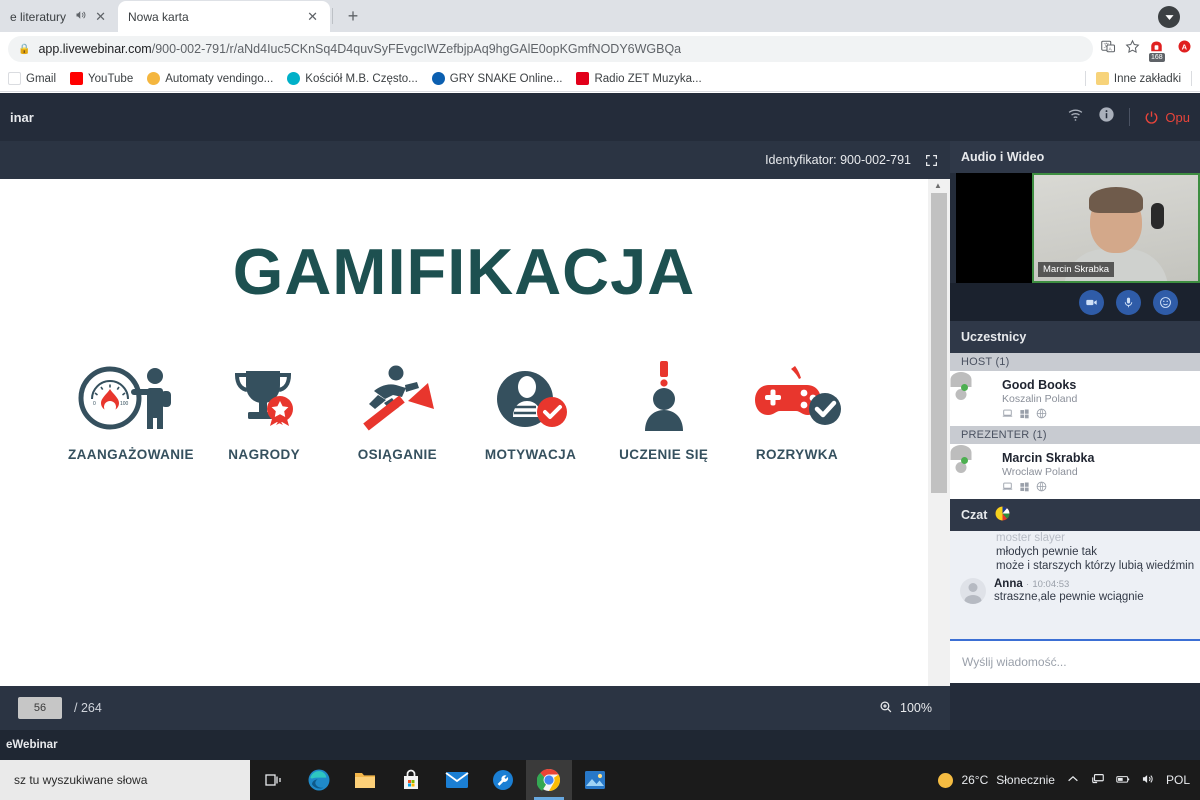 The height and width of the screenshot is (800, 1200). Describe the element at coordinates (1075, 157) in the screenshot. I see `audio-video-panel-header: Audio i Wideo` at that location.